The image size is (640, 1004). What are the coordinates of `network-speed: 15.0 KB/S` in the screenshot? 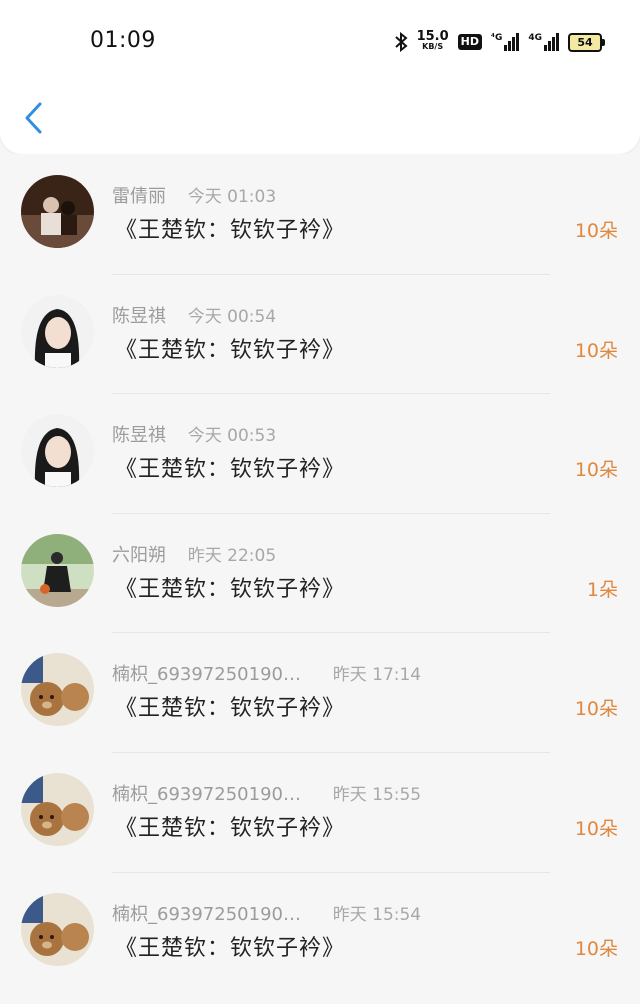 It's located at (432, 40).